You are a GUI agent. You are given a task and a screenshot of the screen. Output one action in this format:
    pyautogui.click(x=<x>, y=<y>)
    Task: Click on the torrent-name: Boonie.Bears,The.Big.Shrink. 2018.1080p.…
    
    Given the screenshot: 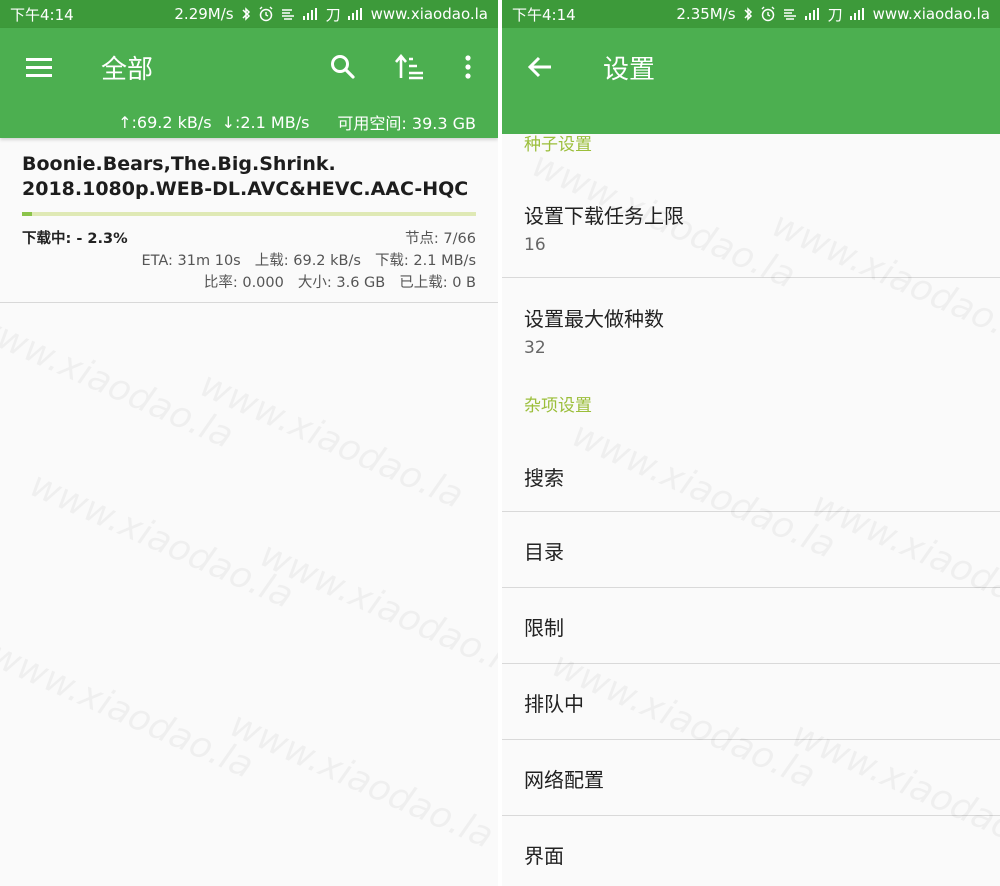 What is the action you would take?
    pyautogui.click(x=249, y=177)
    